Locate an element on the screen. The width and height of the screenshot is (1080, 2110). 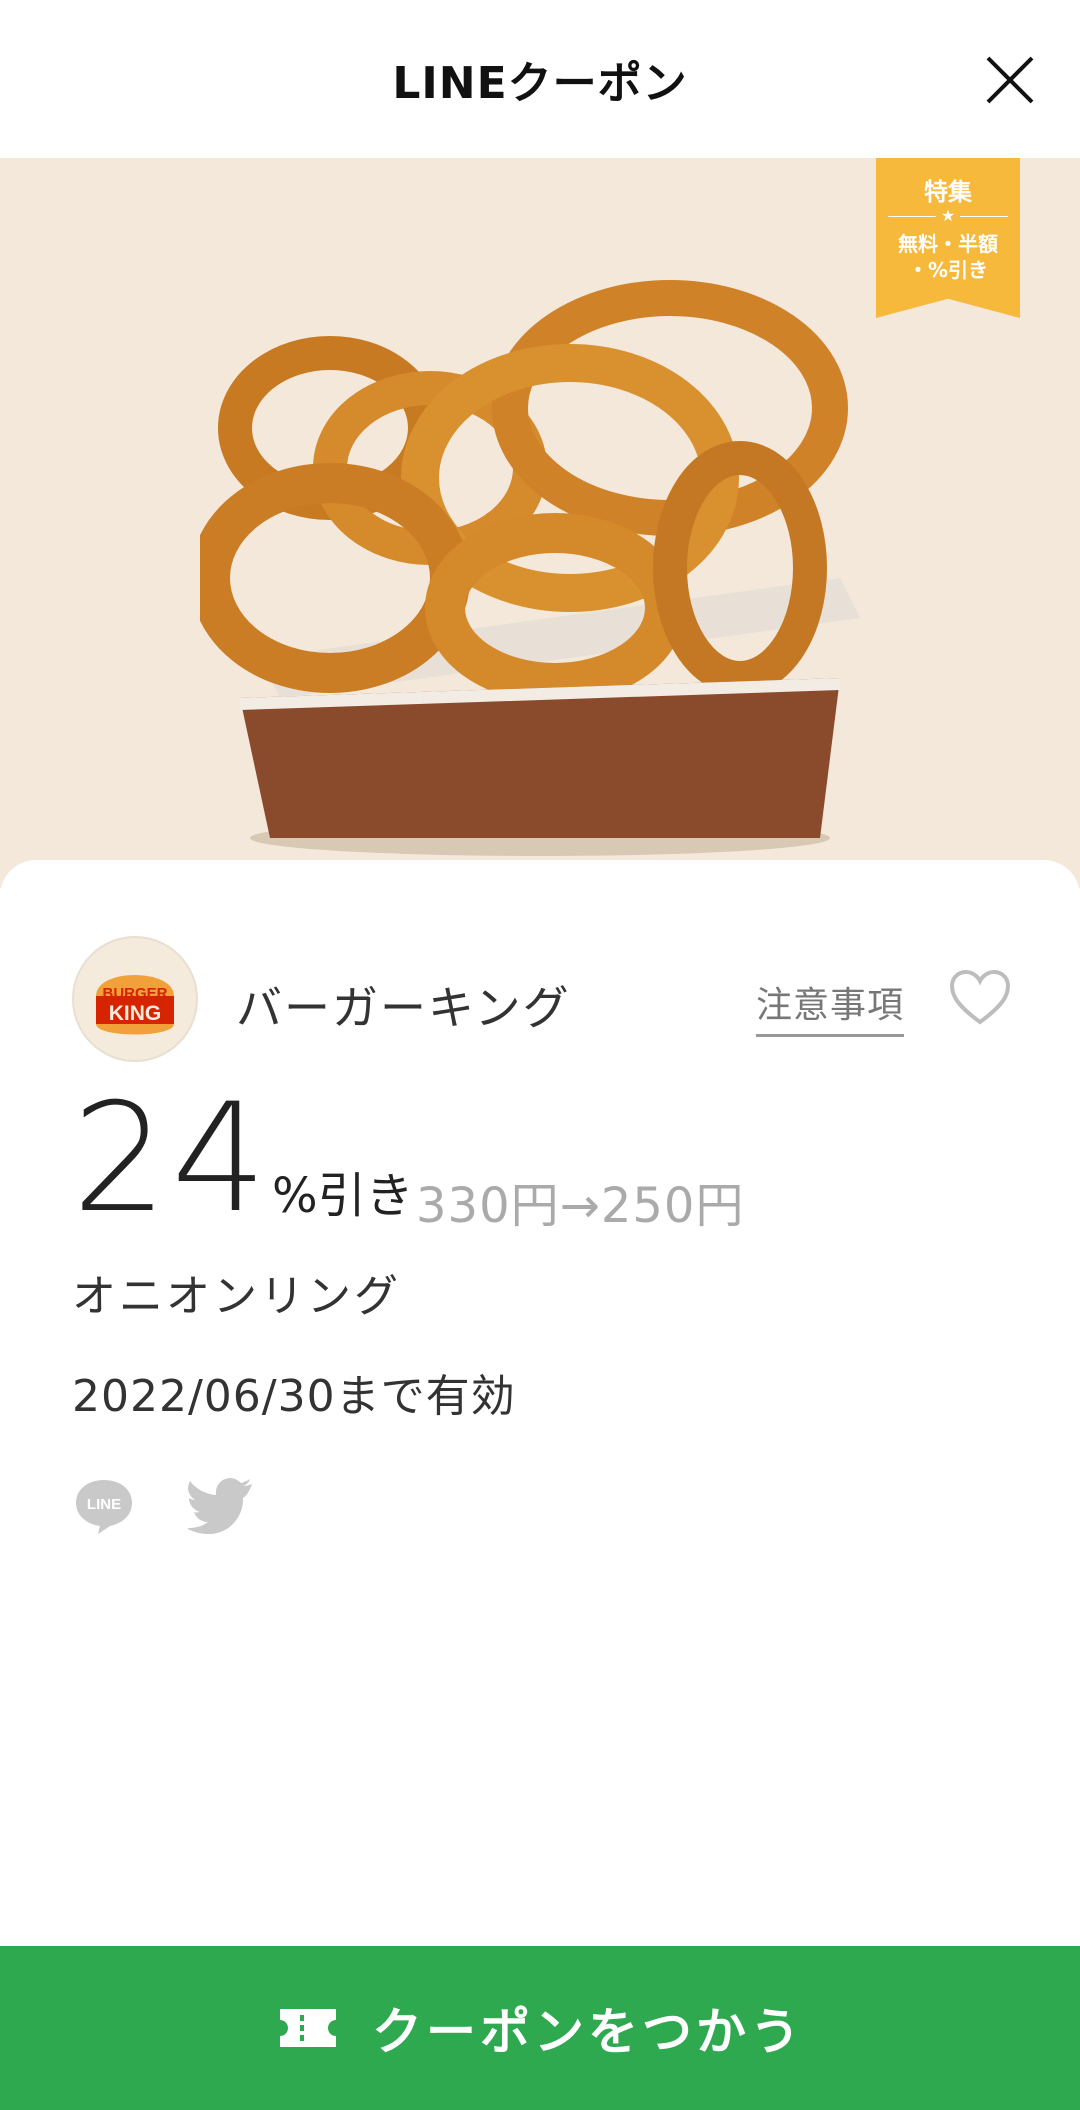
twitter-icon is located at coordinates (221, 1506).